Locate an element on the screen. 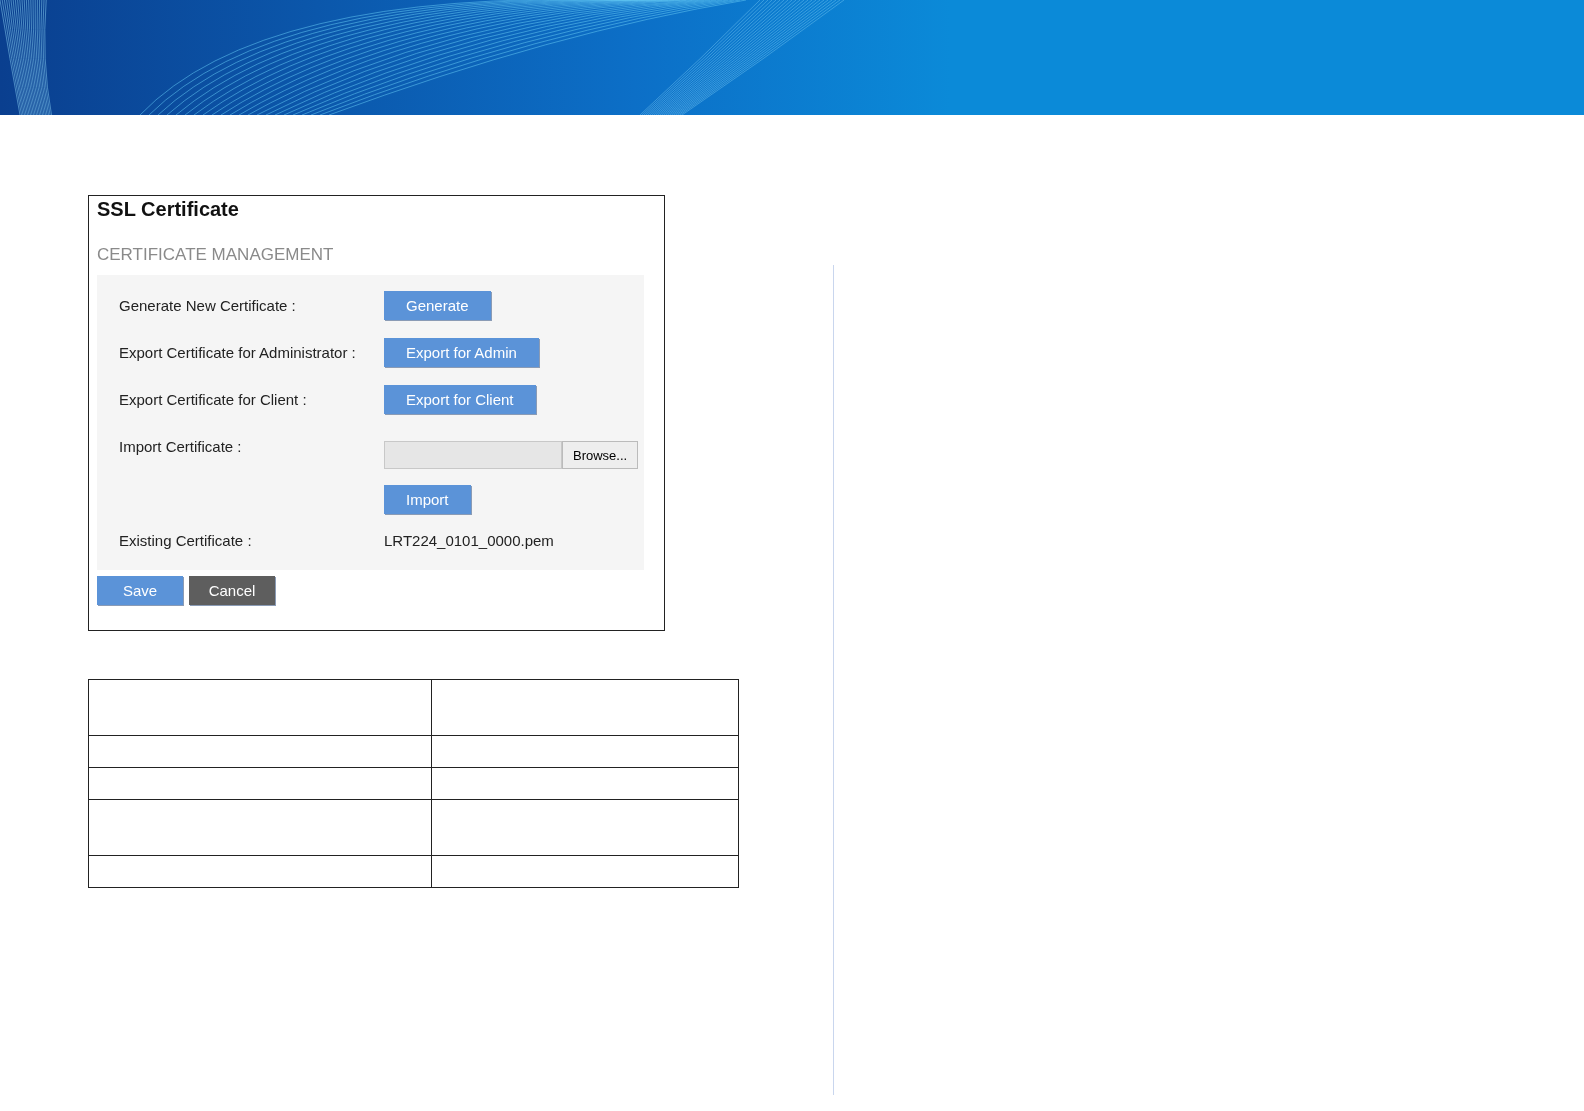 The height and width of the screenshot is (1111, 1584). import-button: Import is located at coordinates (427, 499).